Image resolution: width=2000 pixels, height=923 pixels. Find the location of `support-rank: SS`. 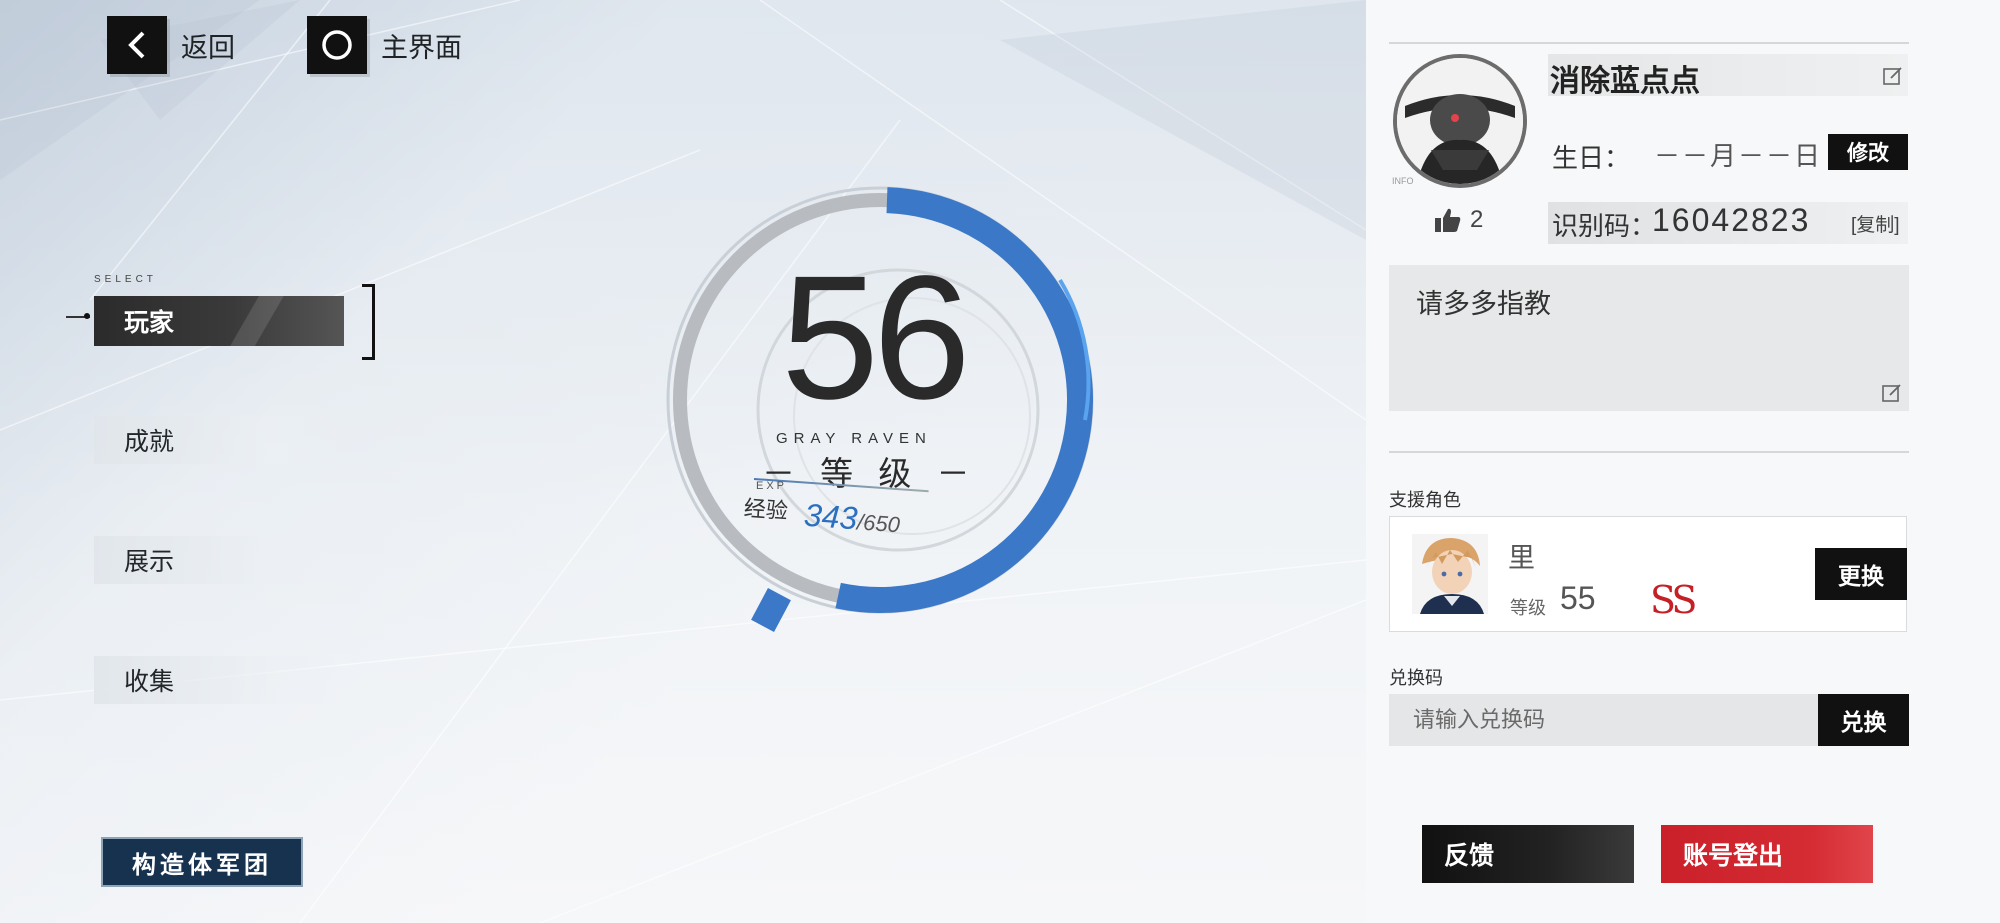

support-rank: SS is located at coordinates (1673, 600).